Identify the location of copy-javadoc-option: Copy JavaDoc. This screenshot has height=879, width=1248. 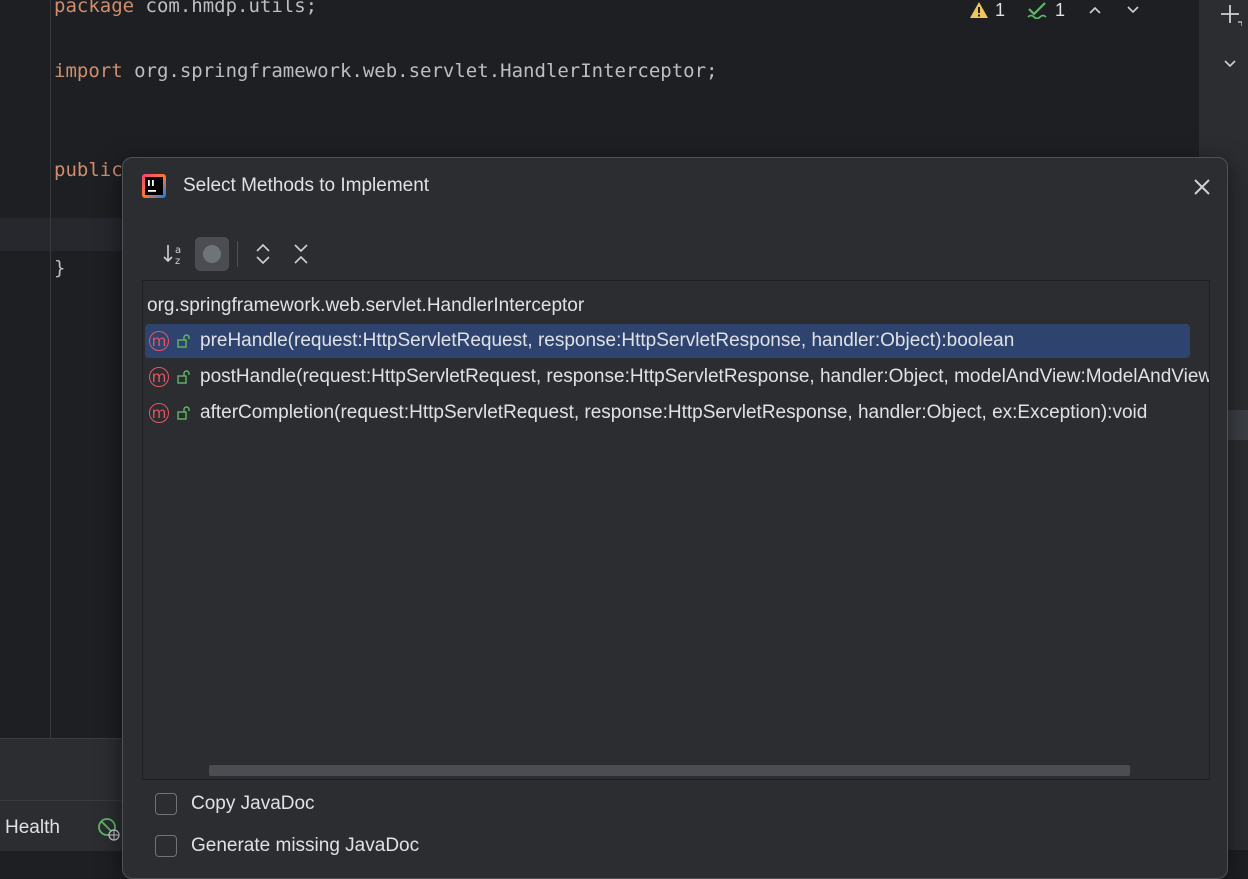
(235, 804).